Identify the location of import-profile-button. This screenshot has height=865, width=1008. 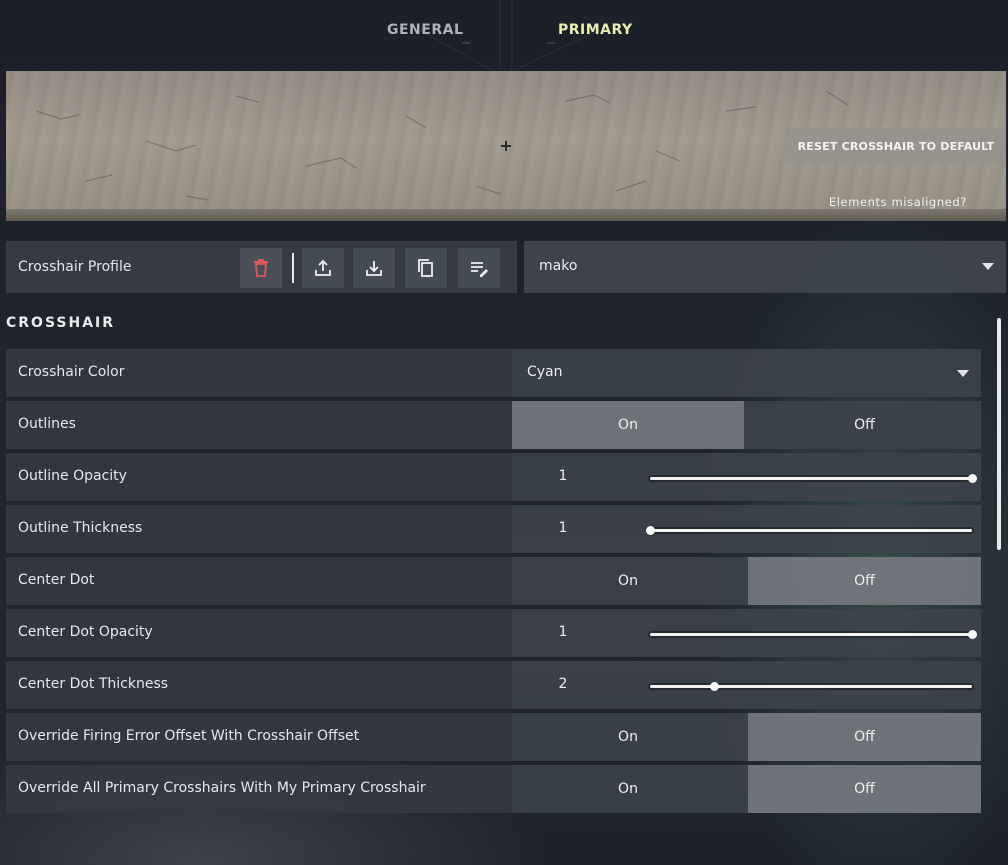
(374, 268).